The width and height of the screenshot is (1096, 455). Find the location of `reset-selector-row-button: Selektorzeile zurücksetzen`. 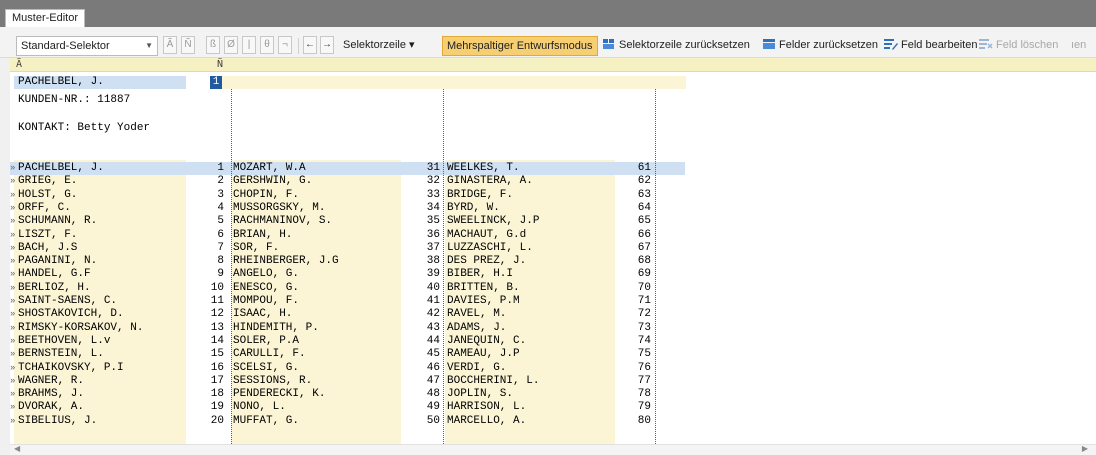

reset-selector-row-button: Selektorzeile zurücksetzen is located at coordinates (676, 46).